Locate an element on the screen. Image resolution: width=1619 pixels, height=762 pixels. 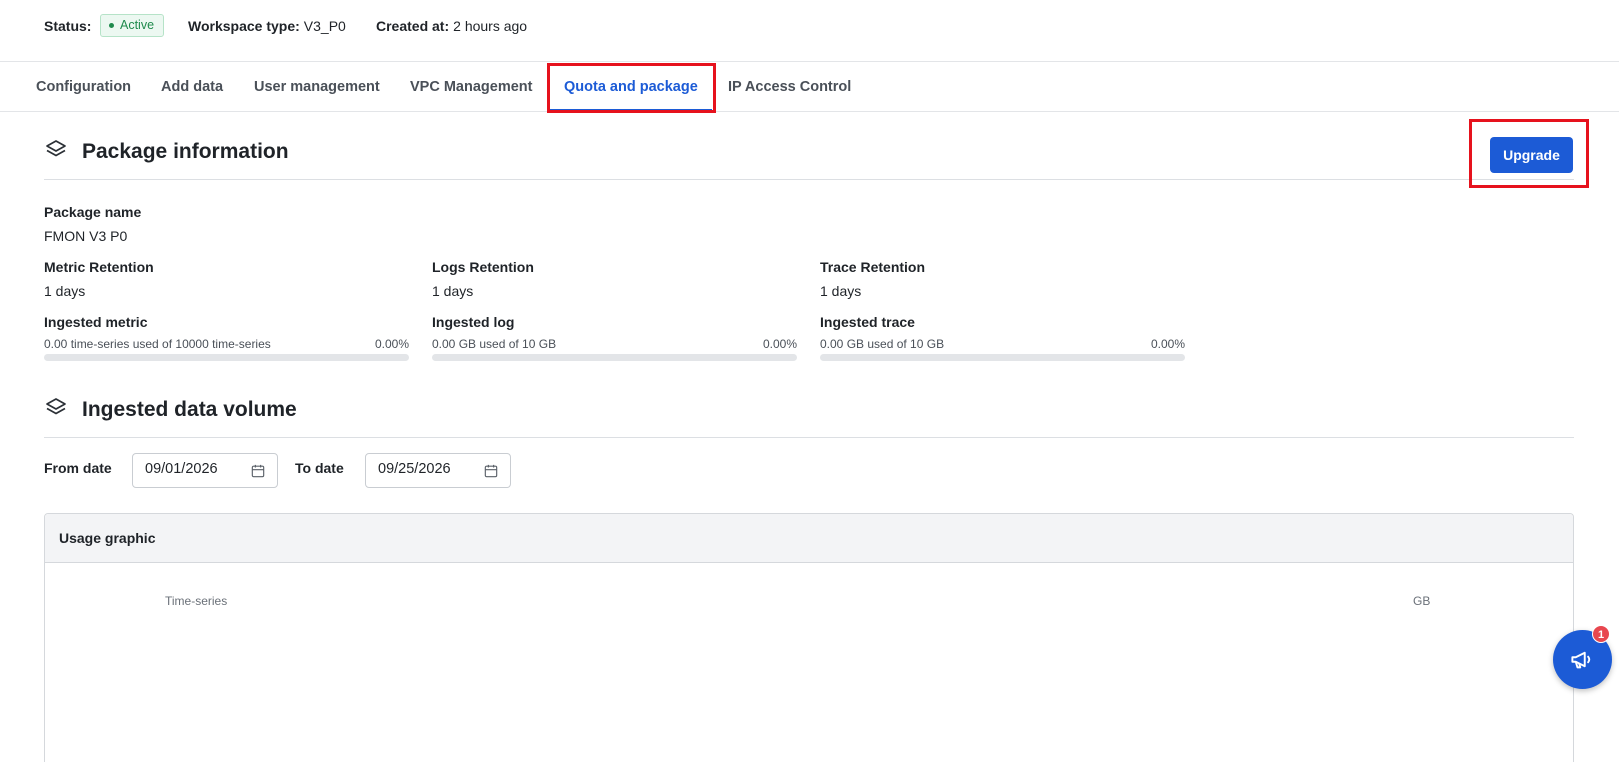
workspace-type-label: Workspace type: is located at coordinates (244, 26).